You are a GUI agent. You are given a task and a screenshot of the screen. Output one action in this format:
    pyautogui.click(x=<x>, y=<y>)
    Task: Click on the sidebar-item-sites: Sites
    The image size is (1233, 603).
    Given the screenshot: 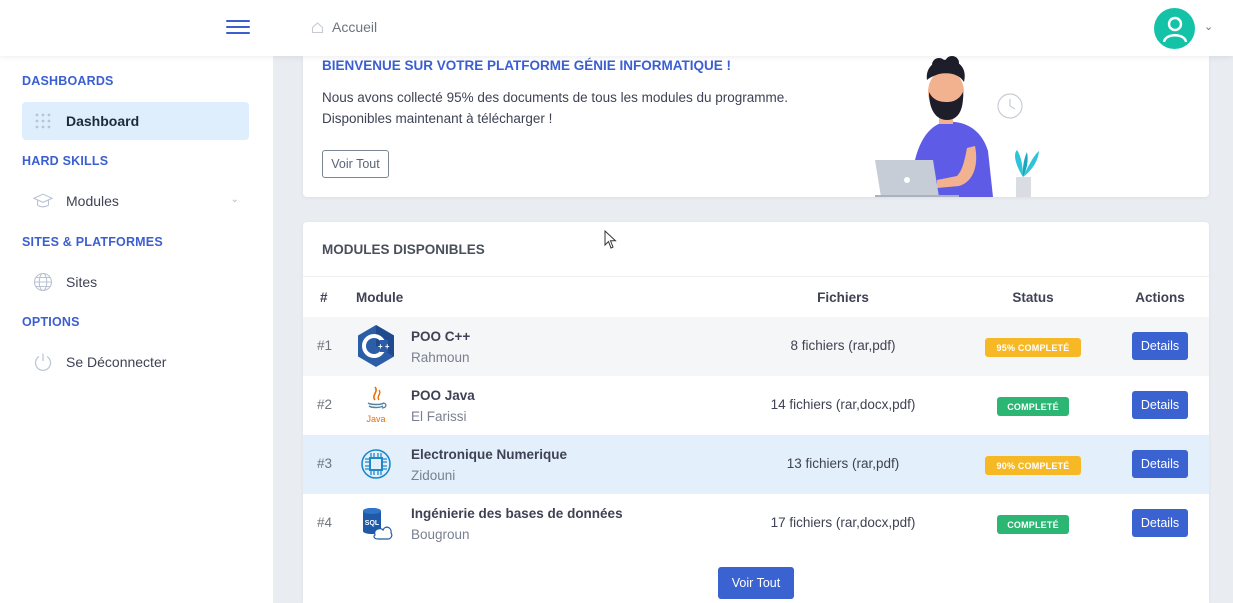 What is the action you would take?
    pyautogui.click(x=135, y=282)
    